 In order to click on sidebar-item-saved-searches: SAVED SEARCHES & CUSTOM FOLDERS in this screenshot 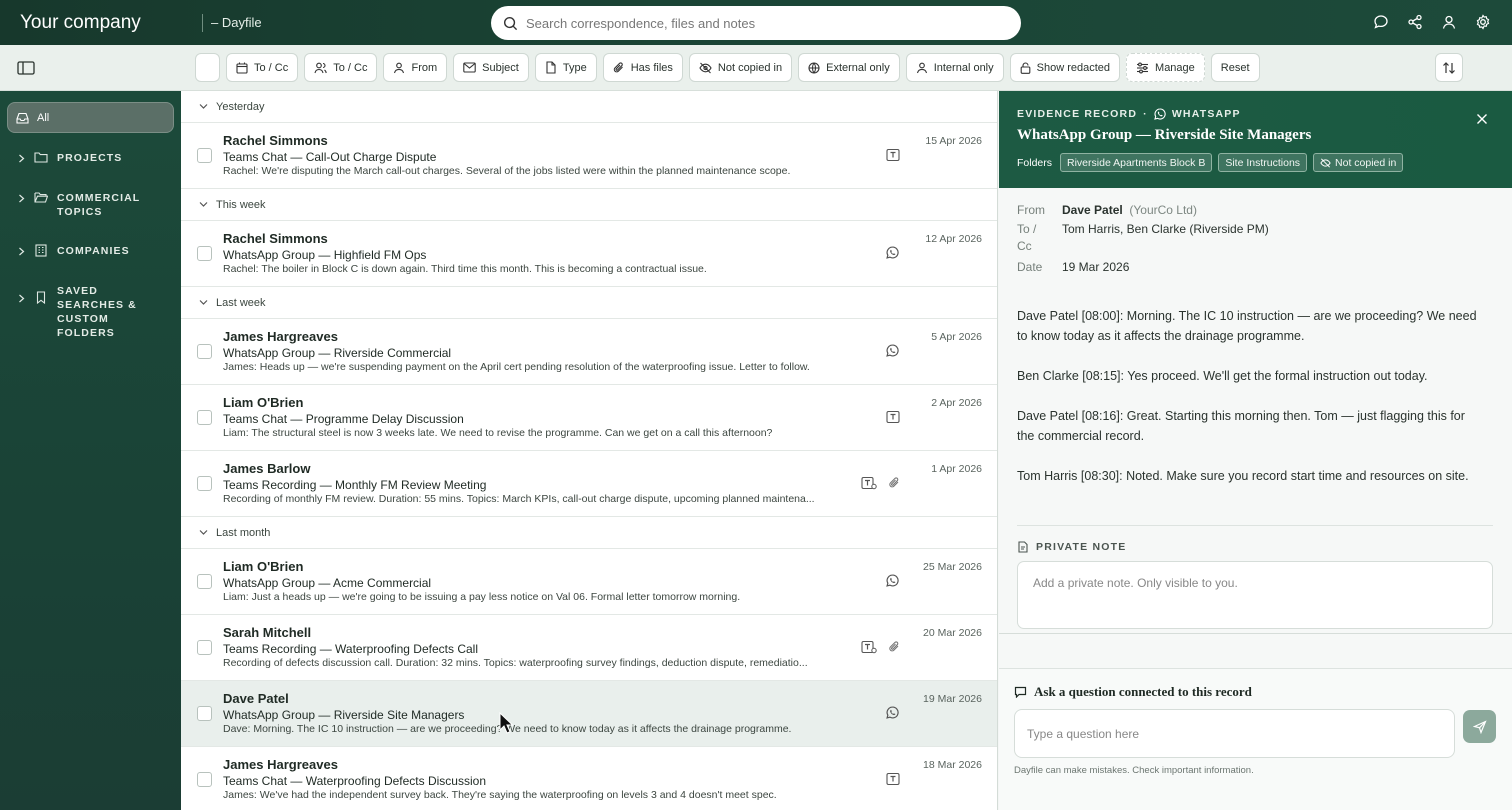, I will do `click(91, 312)`.